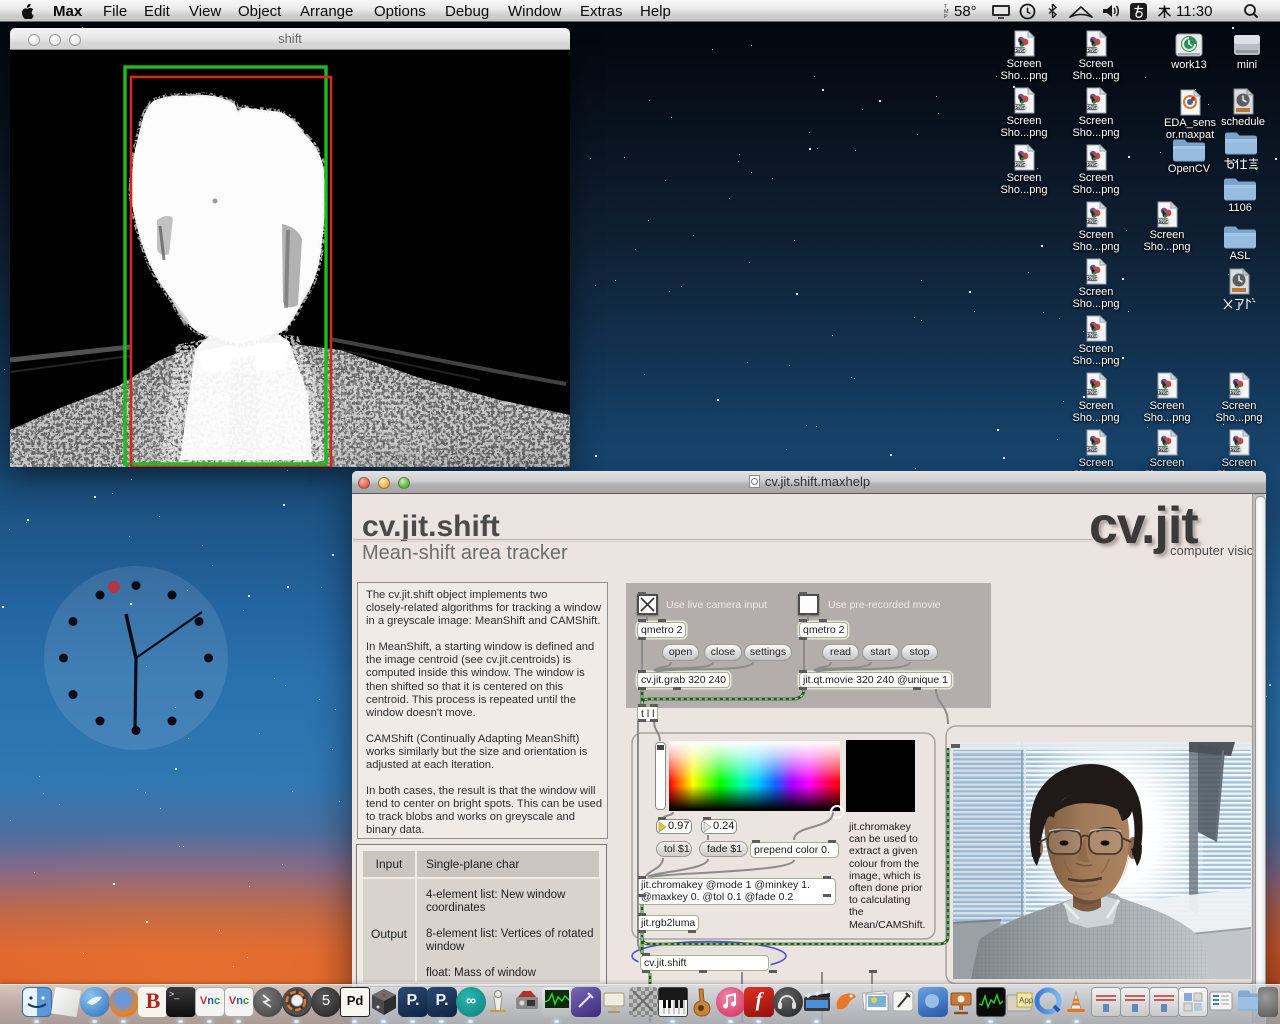 The height and width of the screenshot is (1024, 1280). I want to click on svg-text: App, so click(1026, 1000).